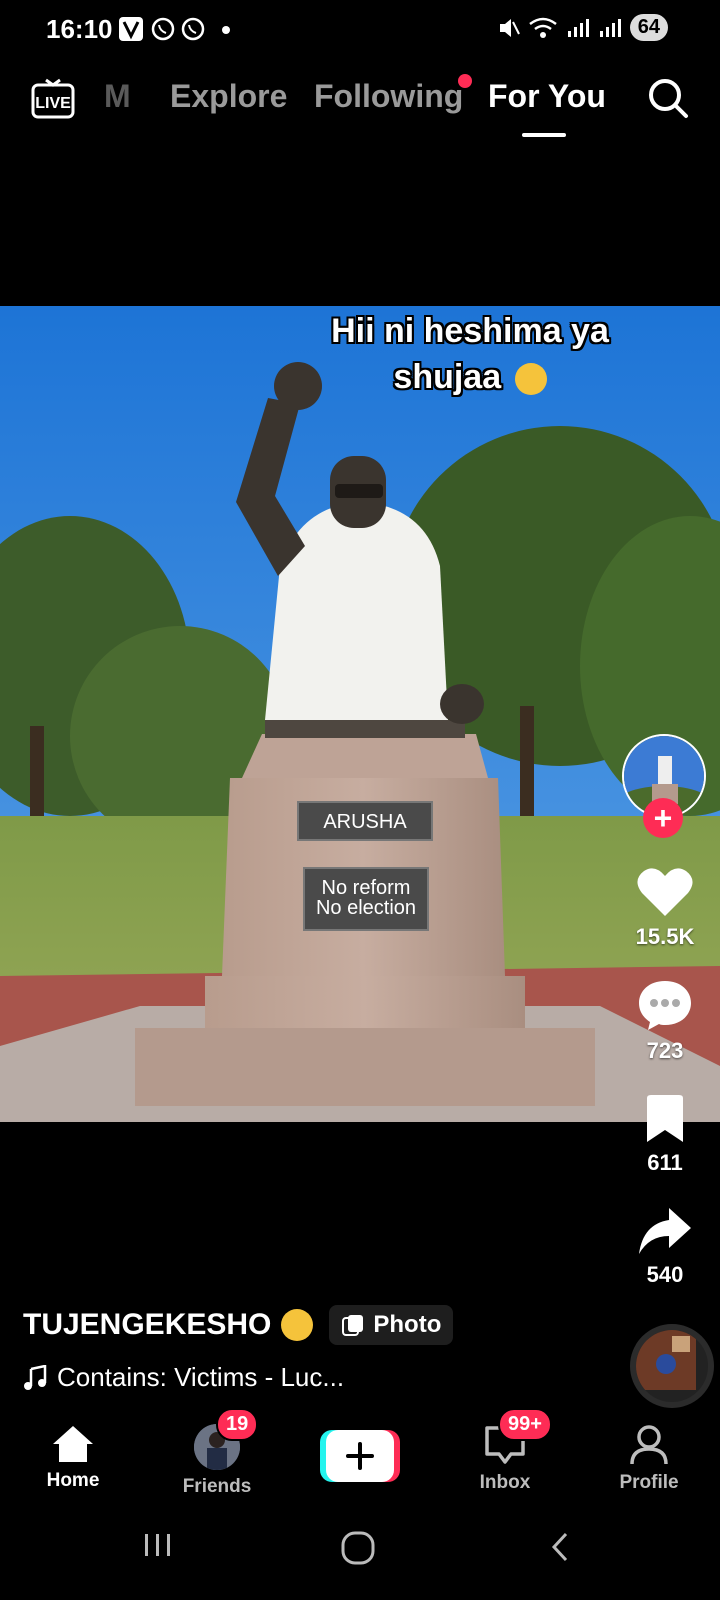 The height and width of the screenshot is (1600, 720). Describe the element at coordinates (391, 1325) in the screenshot. I see `photo-badge: Photo` at that location.